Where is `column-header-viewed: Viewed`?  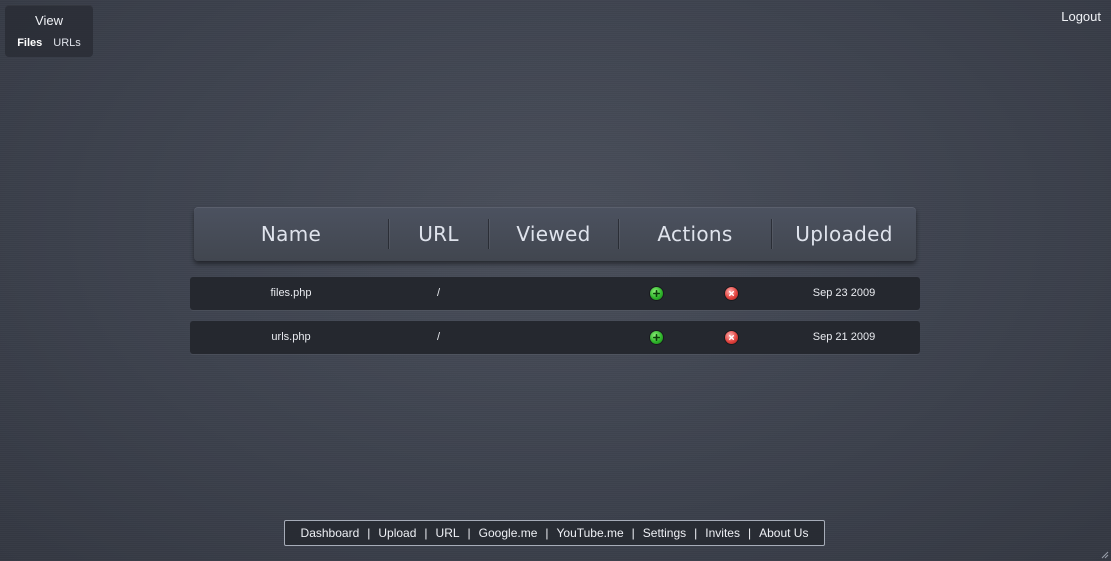 column-header-viewed: Viewed is located at coordinates (553, 234).